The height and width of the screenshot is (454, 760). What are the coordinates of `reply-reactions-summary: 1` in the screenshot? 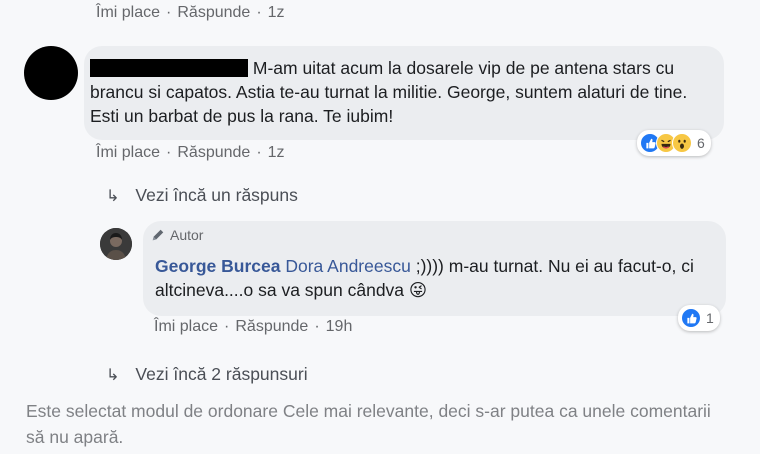 It's located at (699, 318).